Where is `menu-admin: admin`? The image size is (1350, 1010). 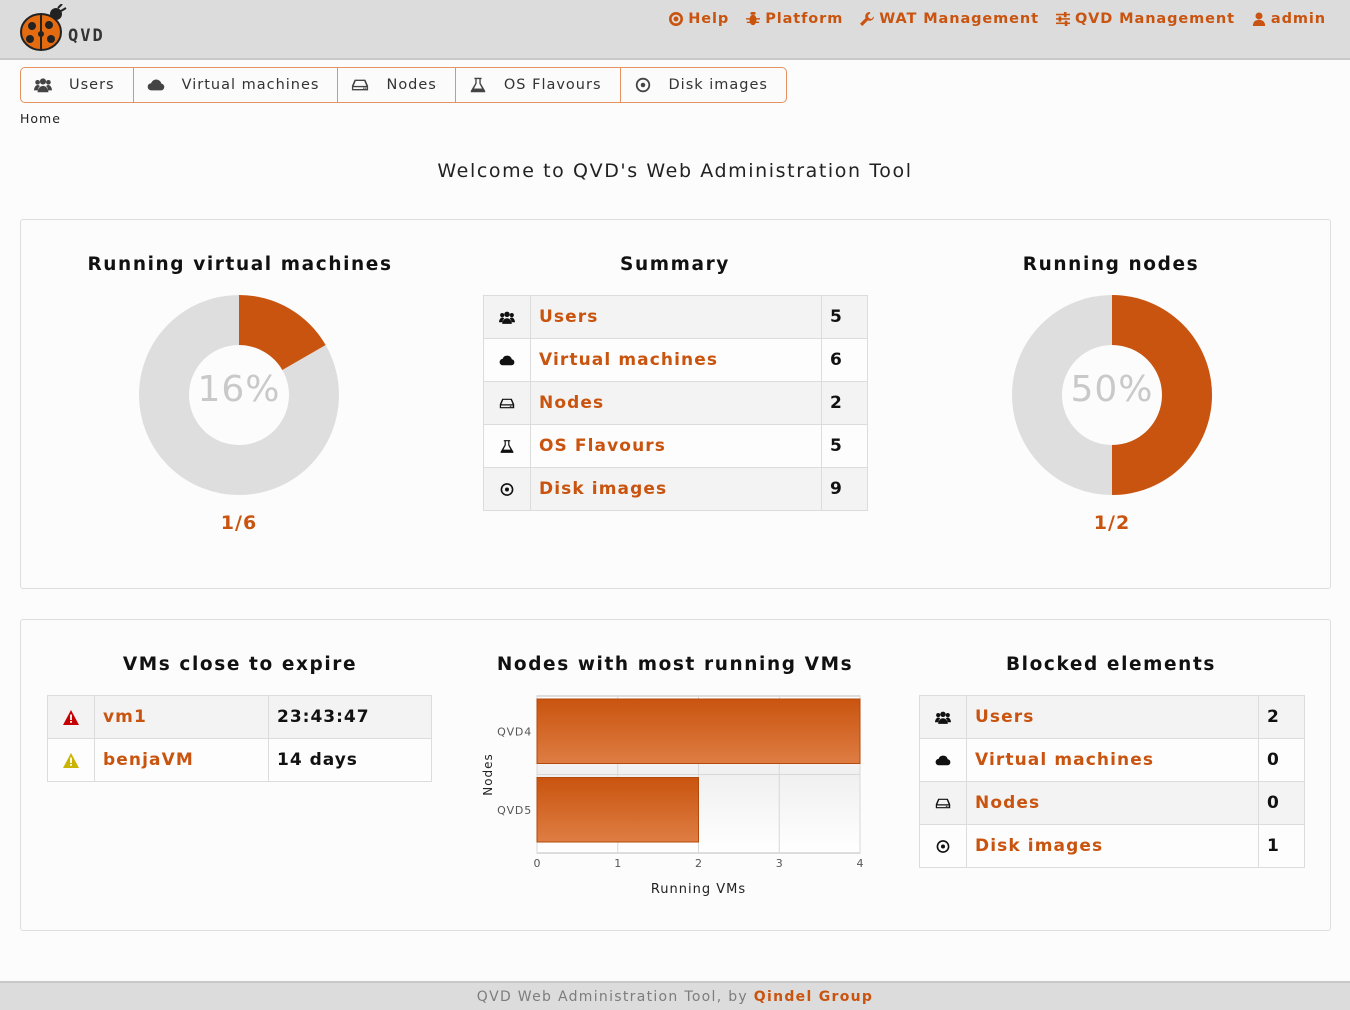 menu-admin: admin is located at coordinates (1289, 19).